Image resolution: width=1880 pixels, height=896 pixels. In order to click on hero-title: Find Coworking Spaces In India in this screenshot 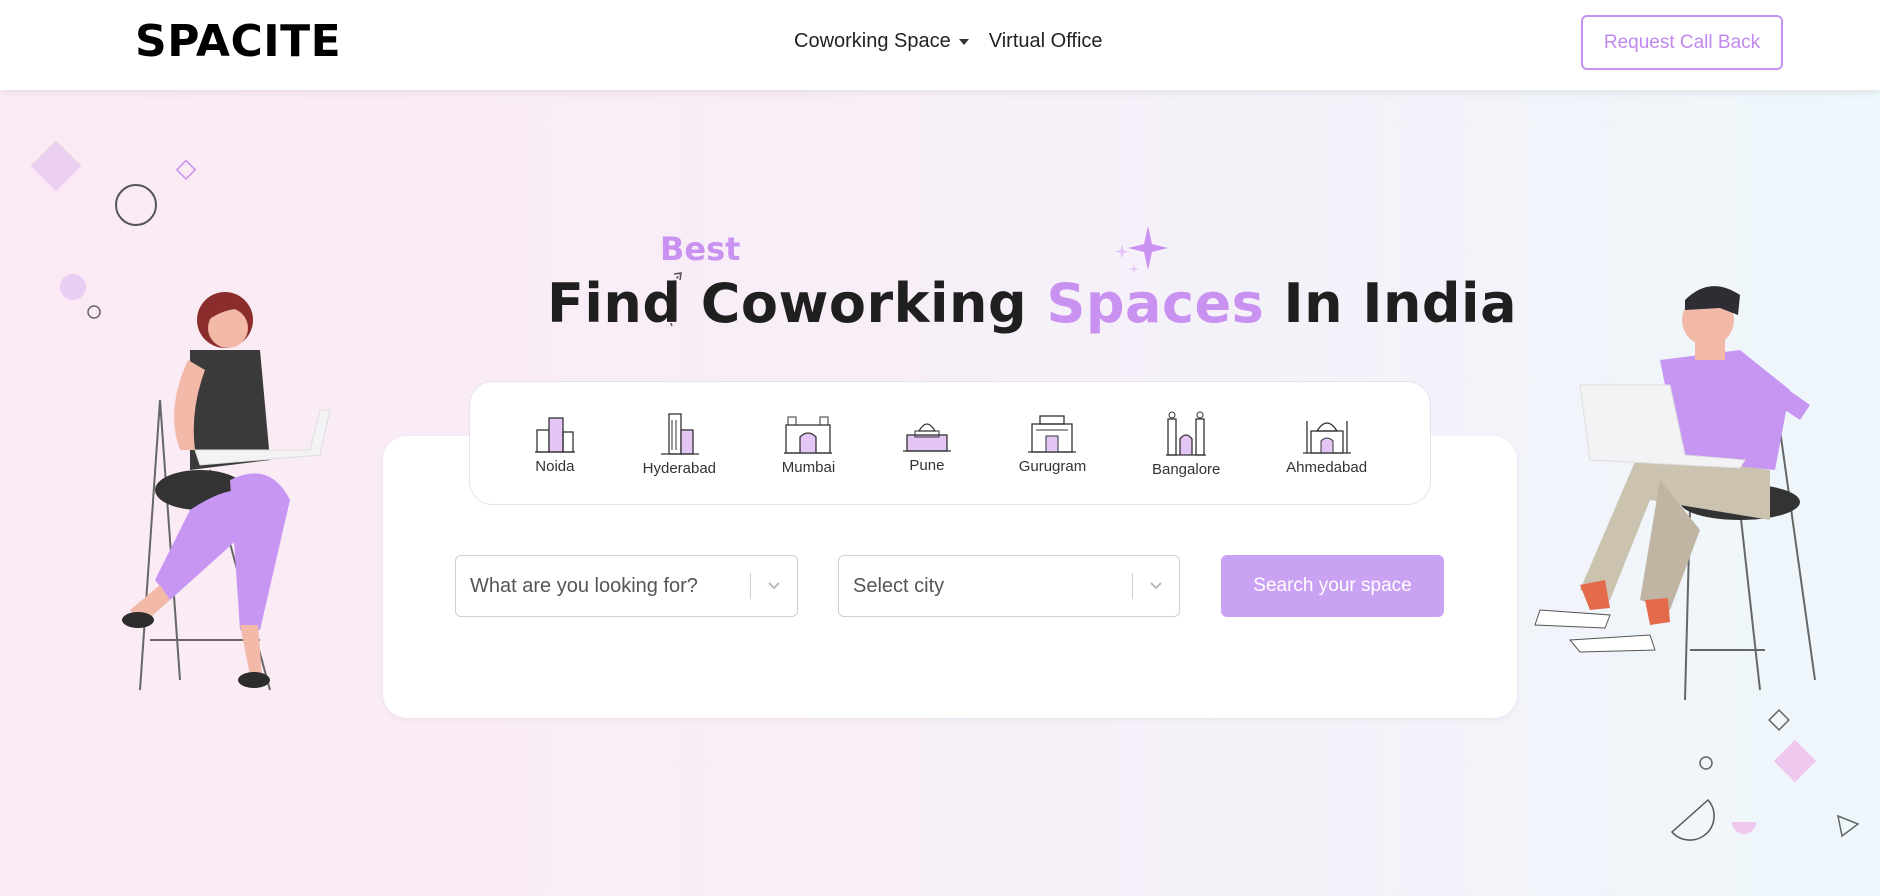, I will do `click(1032, 303)`.